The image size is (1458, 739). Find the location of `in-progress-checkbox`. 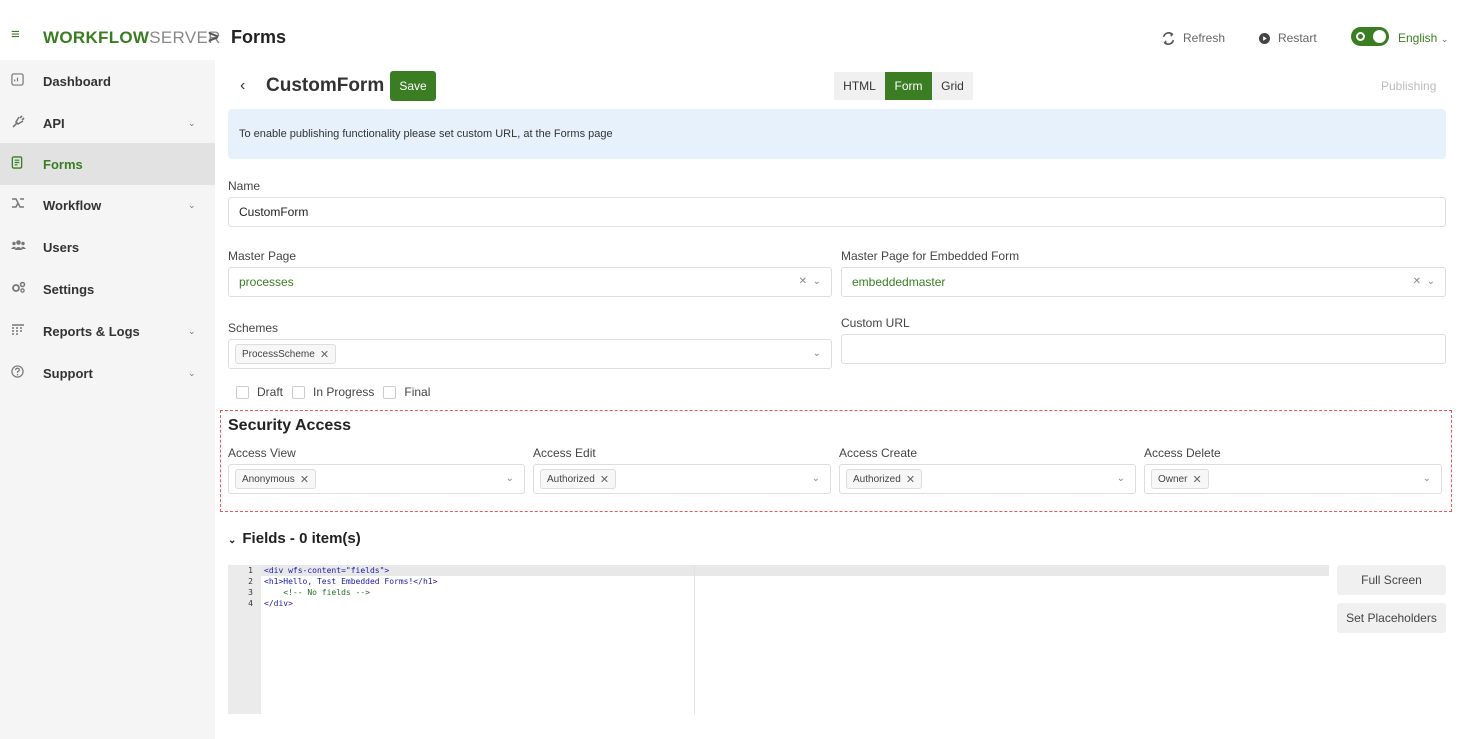

in-progress-checkbox is located at coordinates (299, 392).